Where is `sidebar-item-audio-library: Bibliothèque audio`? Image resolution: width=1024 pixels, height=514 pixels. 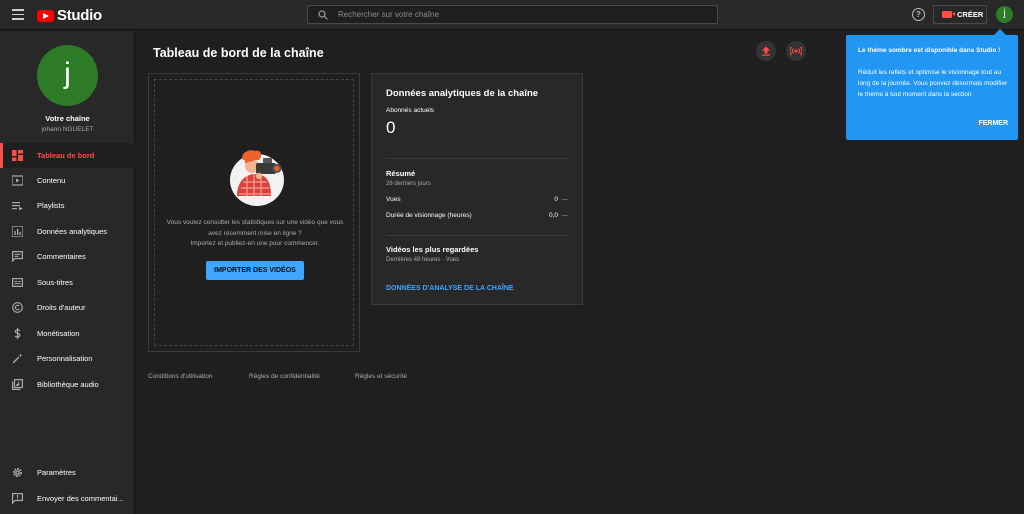 sidebar-item-audio-library: Bibliothèque audio is located at coordinates (67, 384).